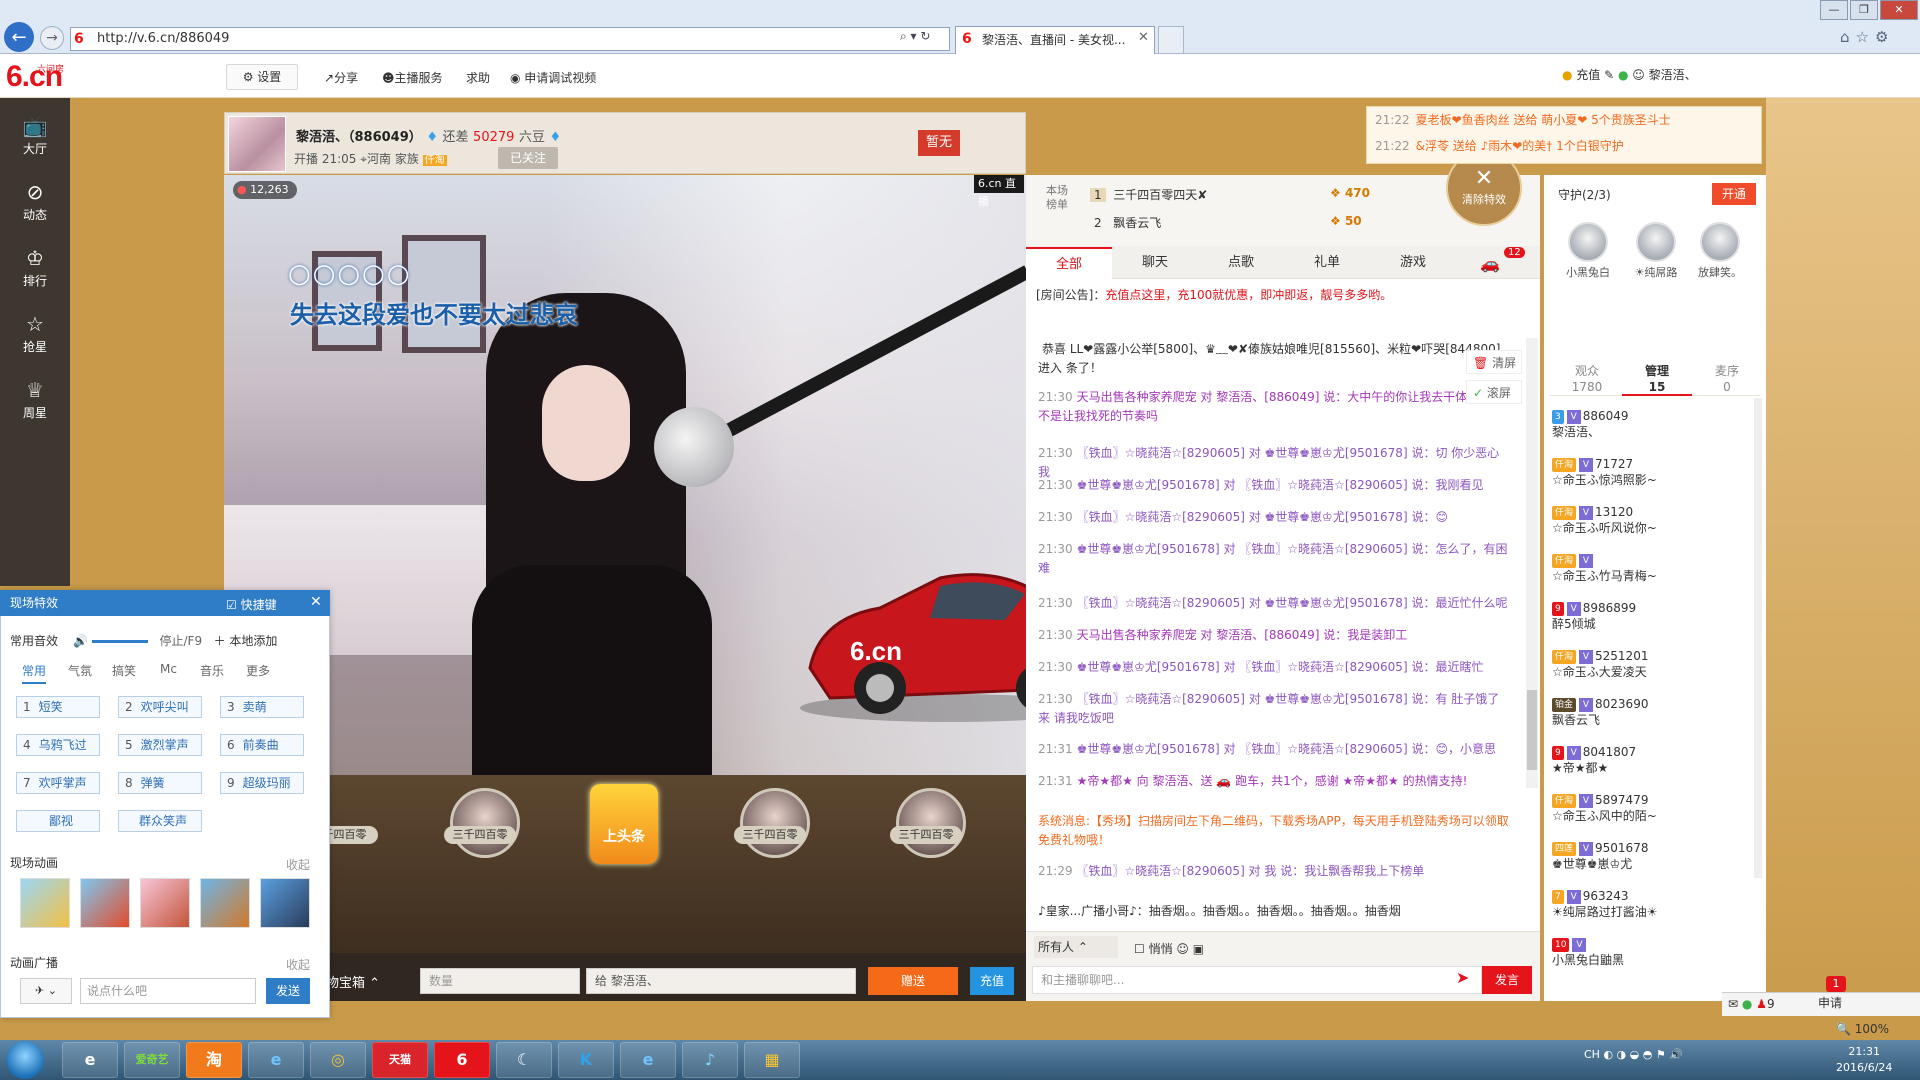 The image size is (1920, 1080). I want to click on fx-tab-mood: 气氛, so click(80, 670).